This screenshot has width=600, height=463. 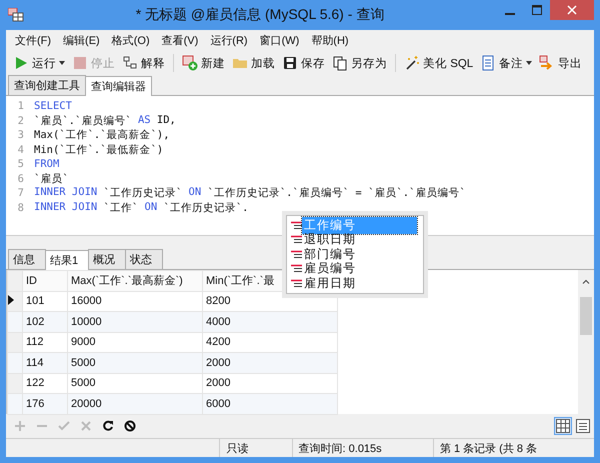 What do you see at coordinates (144, 259) in the screenshot?
I see `result-tab: 状态` at bounding box center [144, 259].